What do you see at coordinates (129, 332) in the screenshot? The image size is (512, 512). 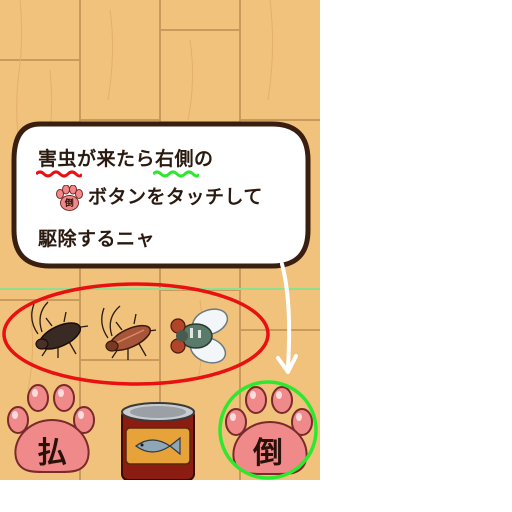 I see `cockroach-brown-icon` at bounding box center [129, 332].